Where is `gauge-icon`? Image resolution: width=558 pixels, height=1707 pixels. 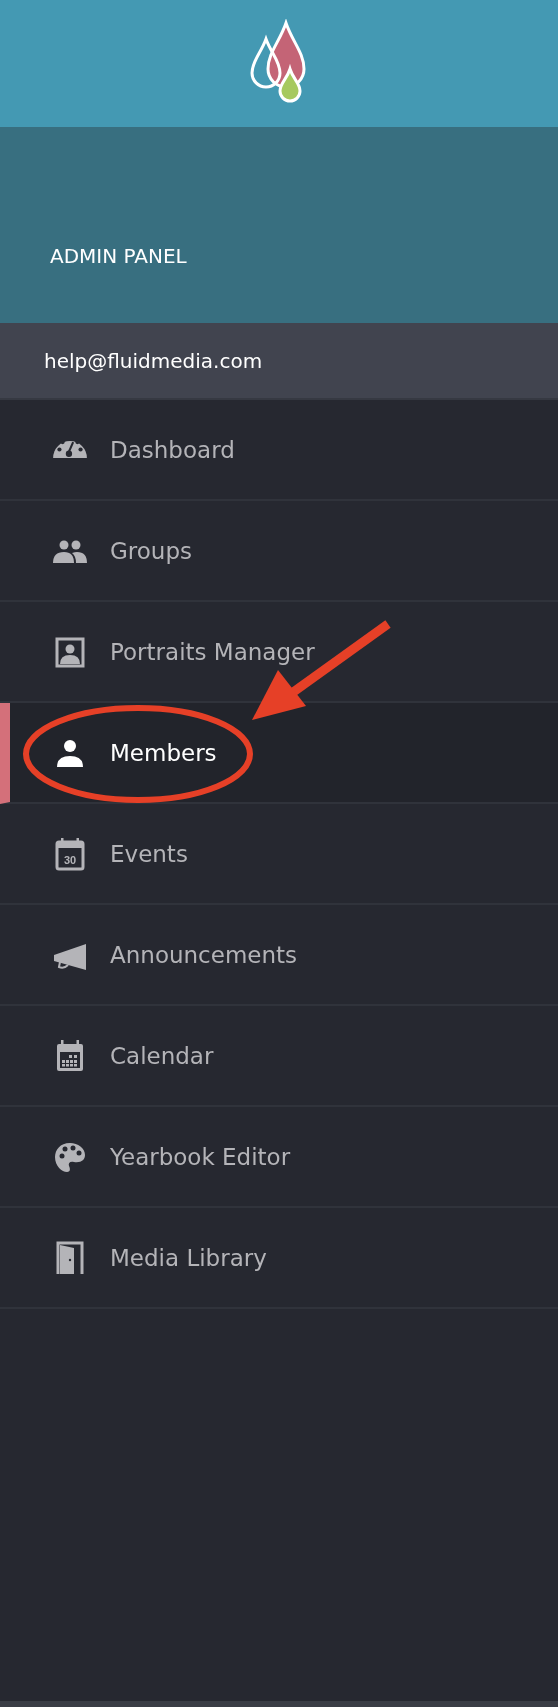 gauge-icon is located at coordinates (70, 449).